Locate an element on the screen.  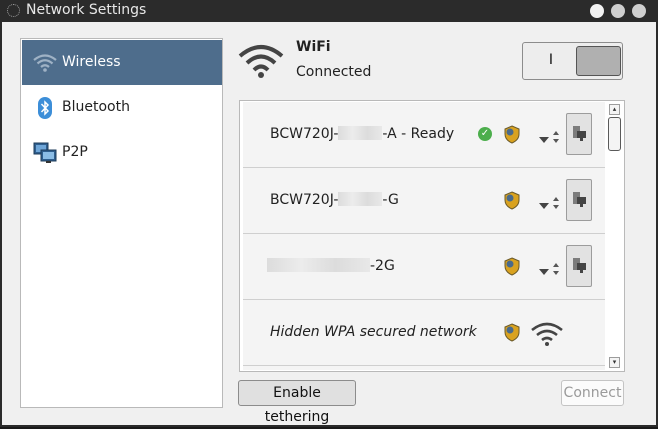
scroll-down-arrow-icon: ▾ is located at coordinates (614, 362).